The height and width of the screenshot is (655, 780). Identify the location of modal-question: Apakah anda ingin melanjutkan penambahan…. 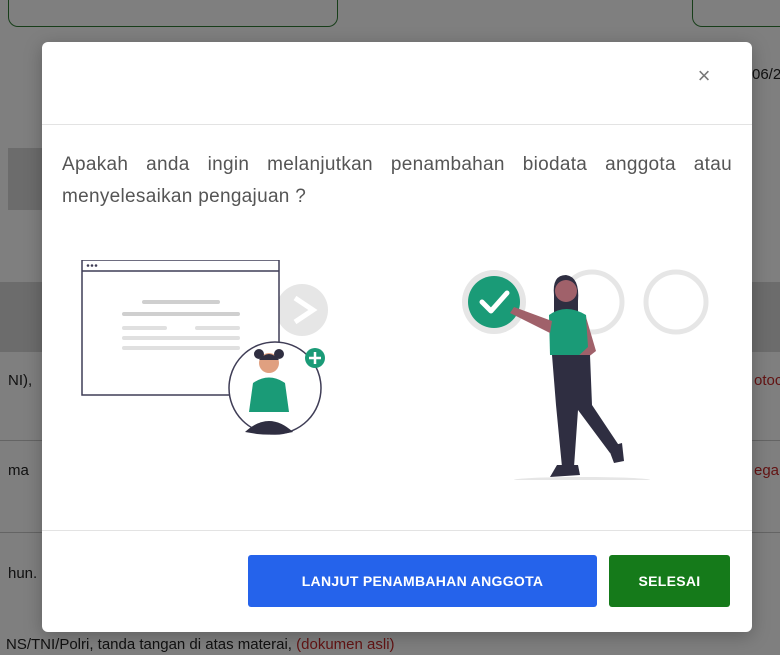
(397, 180).